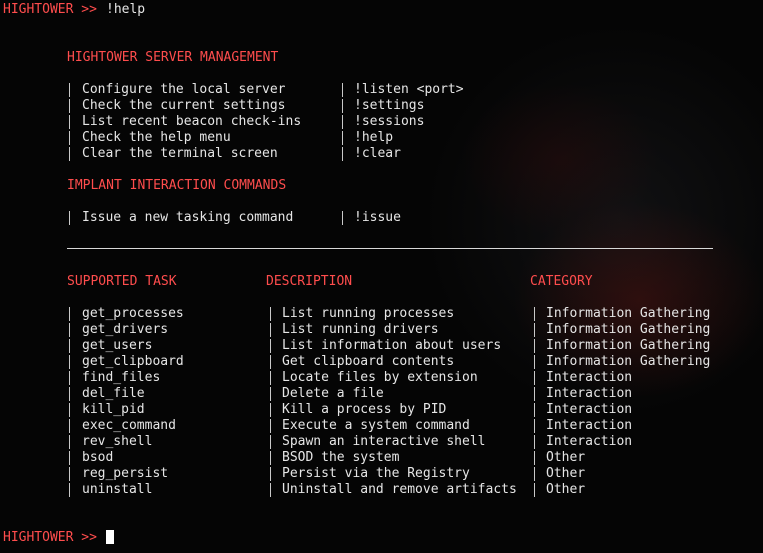 The width and height of the screenshot is (763, 553). I want to click on input-prompt-label: HIGHTOWER >>, so click(50, 537).